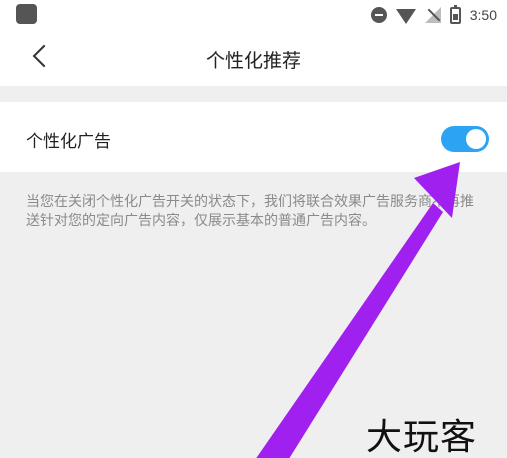 This screenshot has height=458, width=507. What do you see at coordinates (455, 14) in the screenshot?
I see `battery-icon` at bounding box center [455, 14].